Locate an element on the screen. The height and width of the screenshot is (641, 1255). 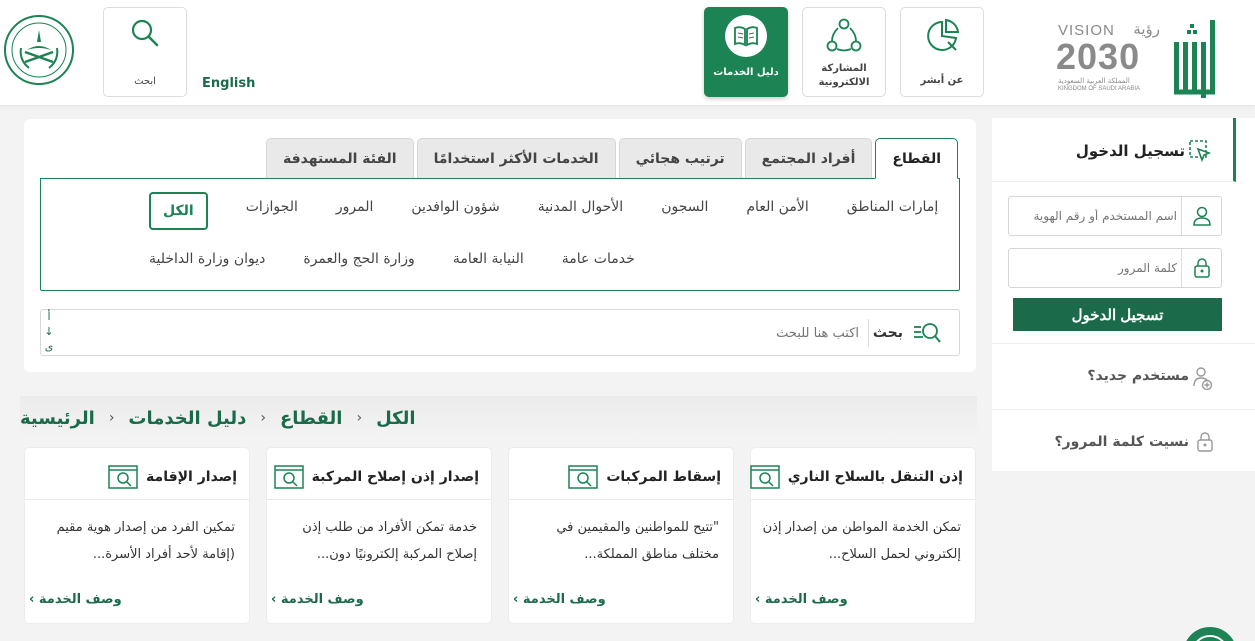
nav-services-guide-button: دليل الخدمات is located at coordinates (746, 52).